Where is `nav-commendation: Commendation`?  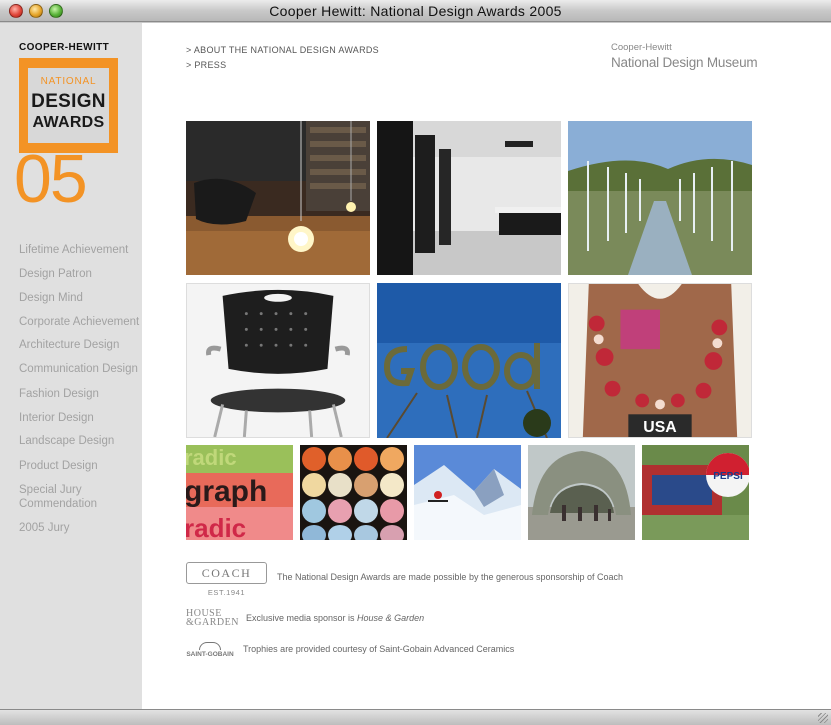 nav-commendation: Commendation is located at coordinates (58, 504).